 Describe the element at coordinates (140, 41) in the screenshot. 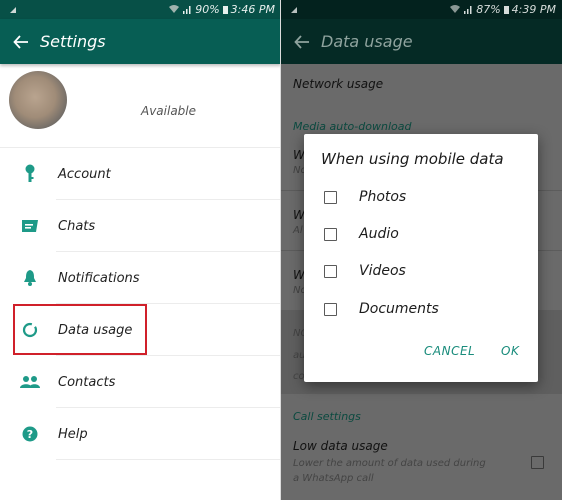

I see `app-bar: Settings` at that location.